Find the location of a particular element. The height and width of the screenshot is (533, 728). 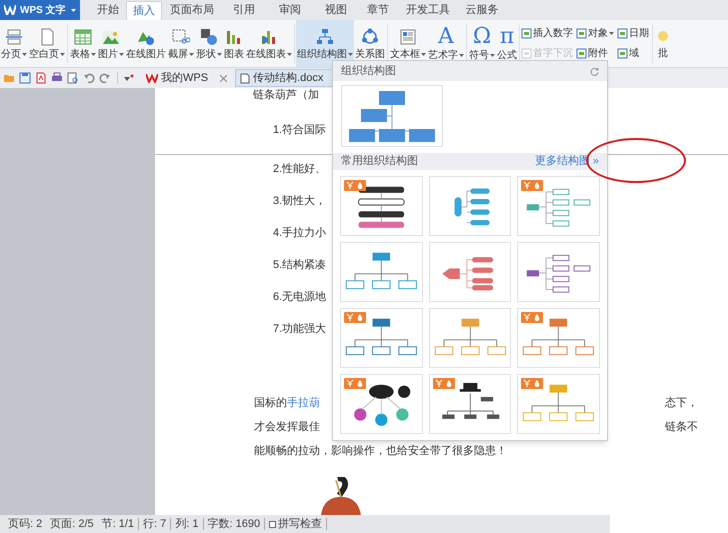

symbol-icon: A is located at coordinates (446, 36).